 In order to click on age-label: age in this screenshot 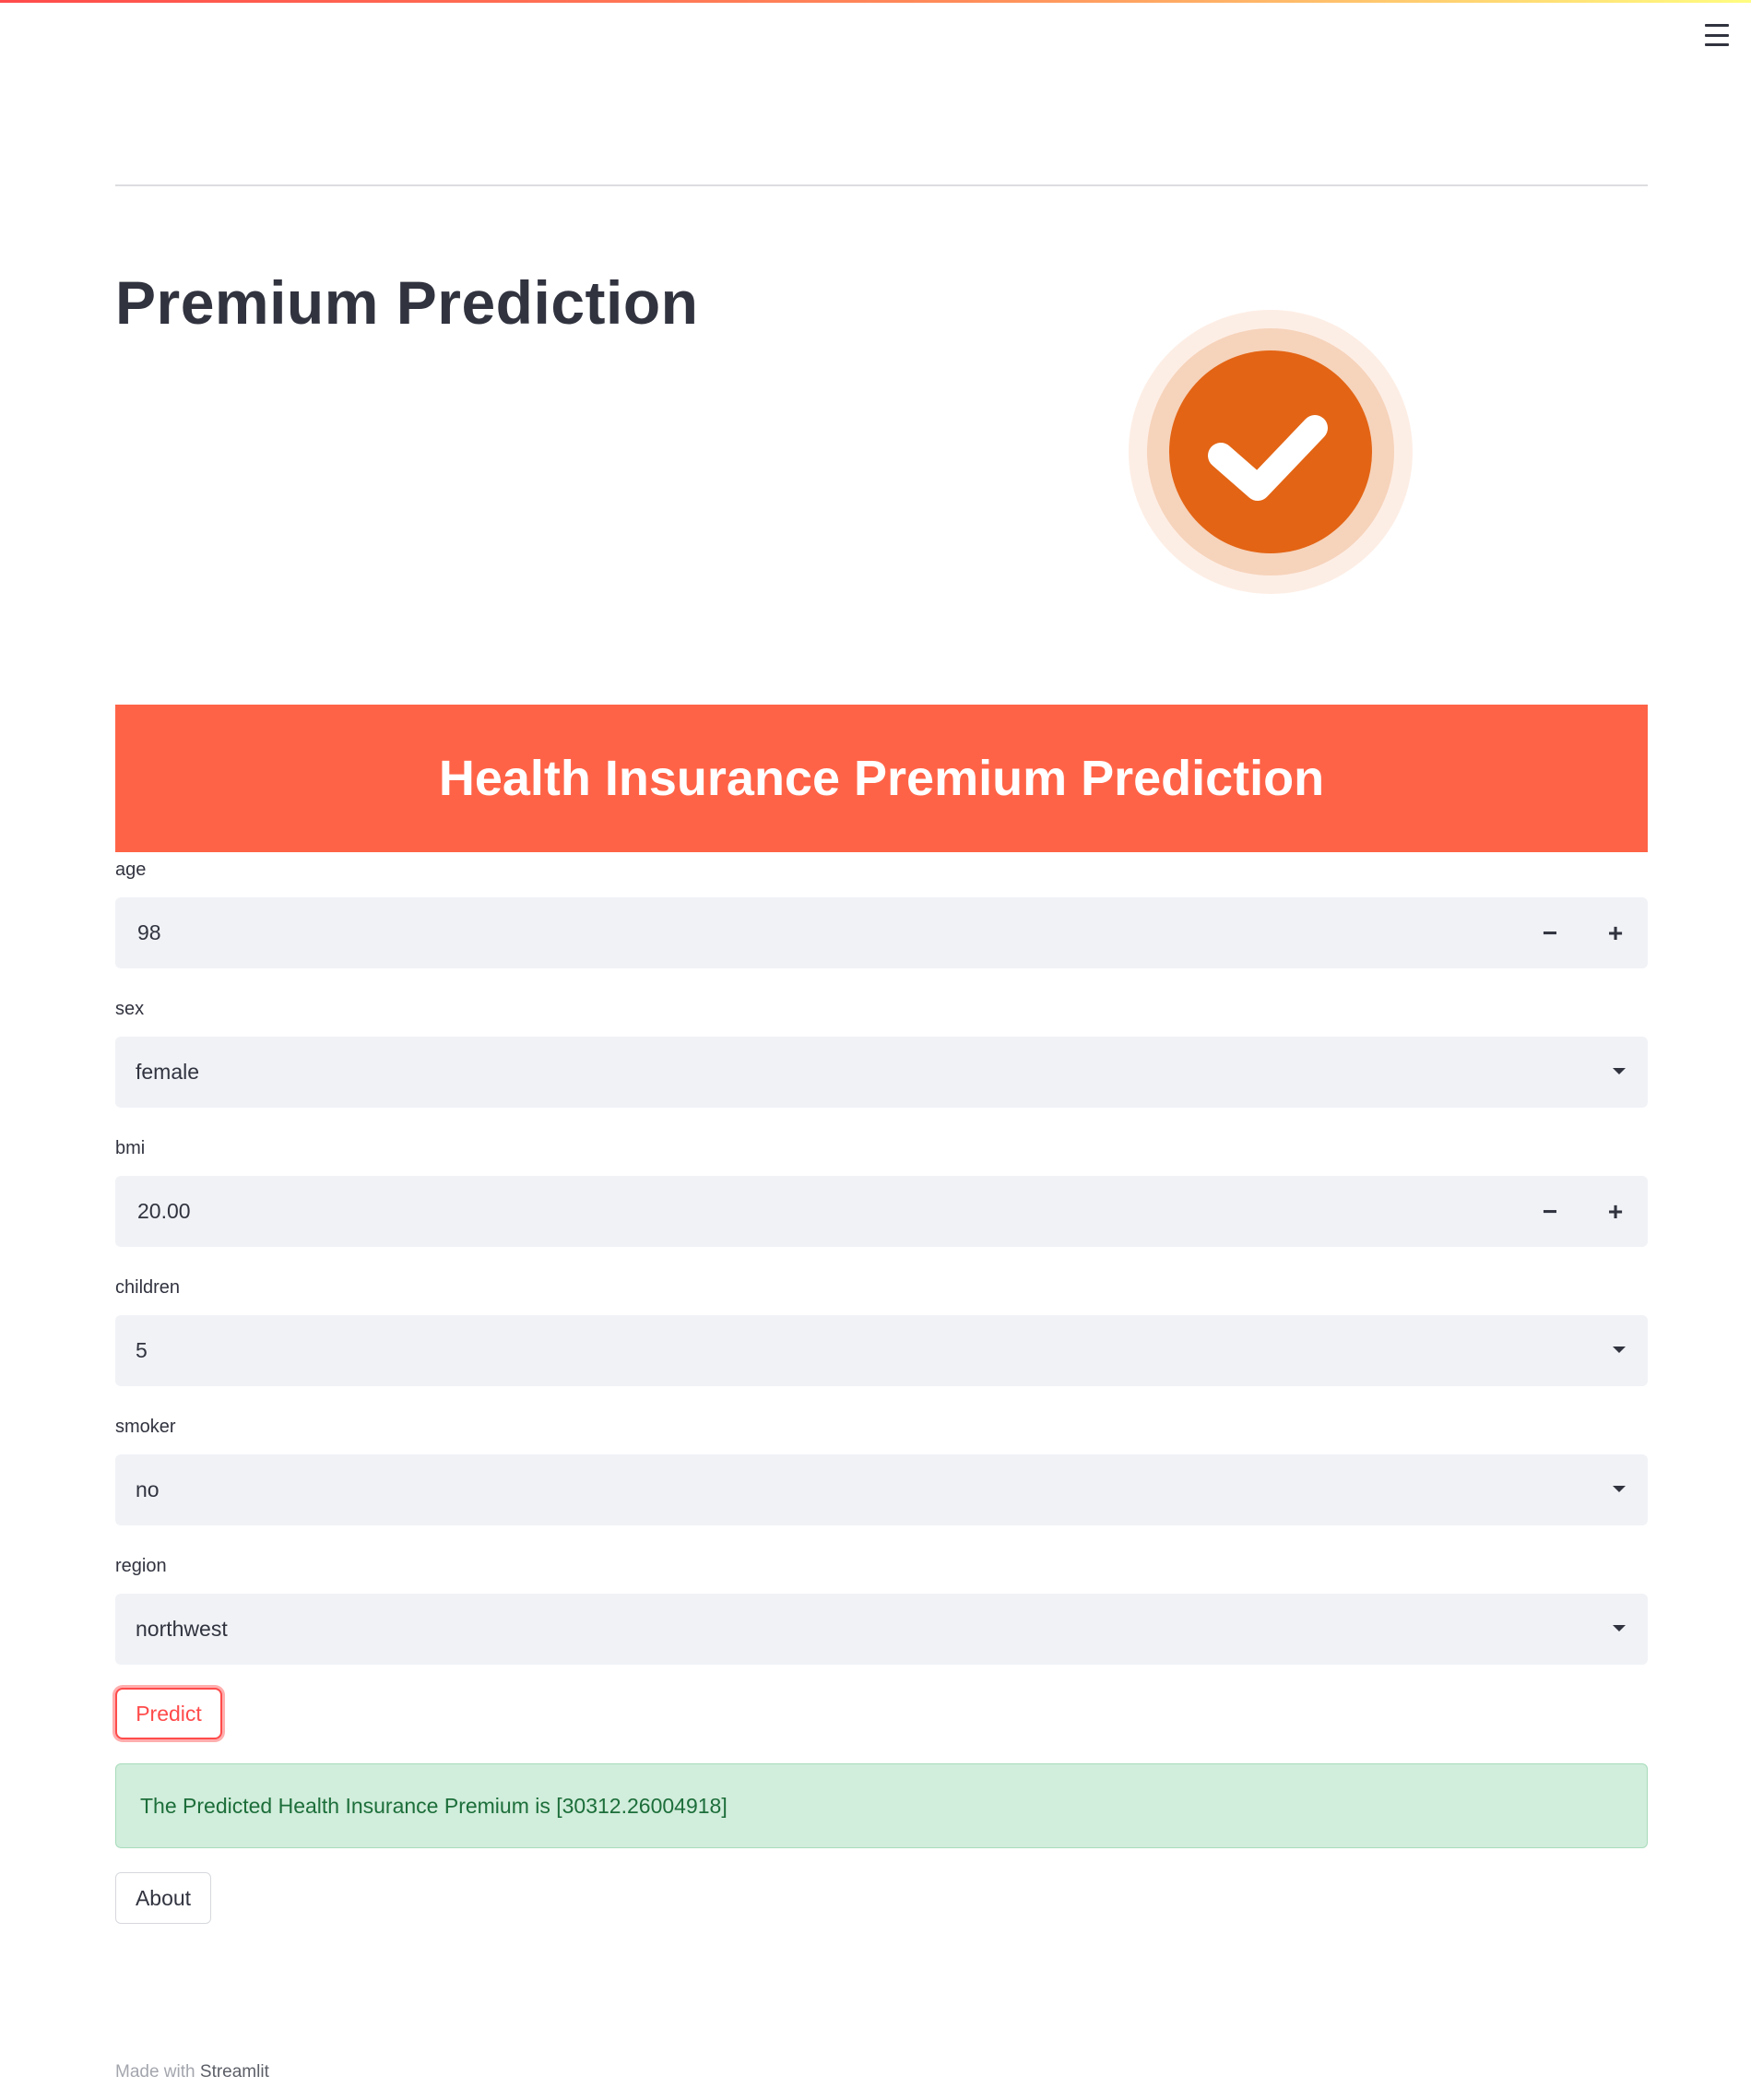, I will do `click(131, 870)`.